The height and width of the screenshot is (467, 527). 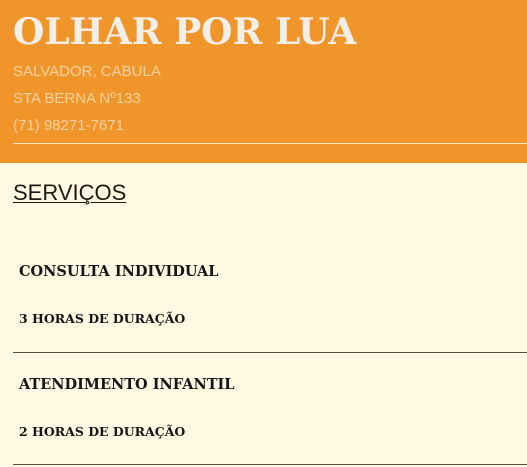 What do you see at coordinates (68, 125) in the screenshot?
I see `phone-number-text: (71) 98271-7671` at bounding box center [68, 125].